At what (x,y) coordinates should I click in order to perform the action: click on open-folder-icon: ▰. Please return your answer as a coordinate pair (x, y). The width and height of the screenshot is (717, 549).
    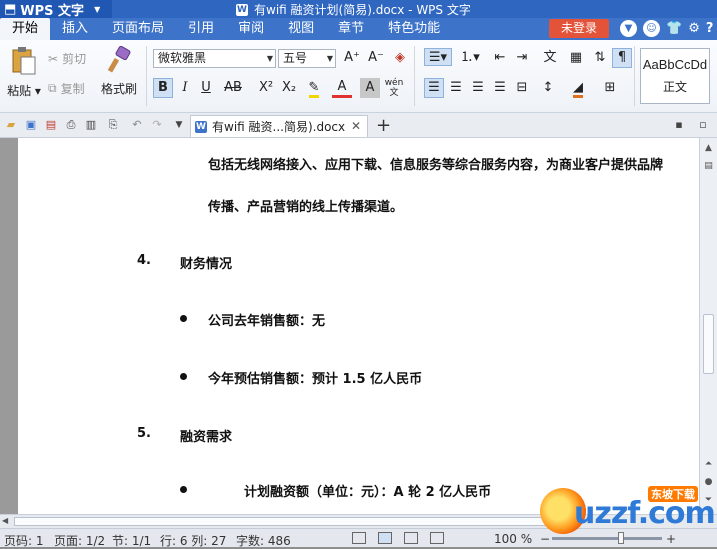
    Looking at the image, I should click on (11, 125).